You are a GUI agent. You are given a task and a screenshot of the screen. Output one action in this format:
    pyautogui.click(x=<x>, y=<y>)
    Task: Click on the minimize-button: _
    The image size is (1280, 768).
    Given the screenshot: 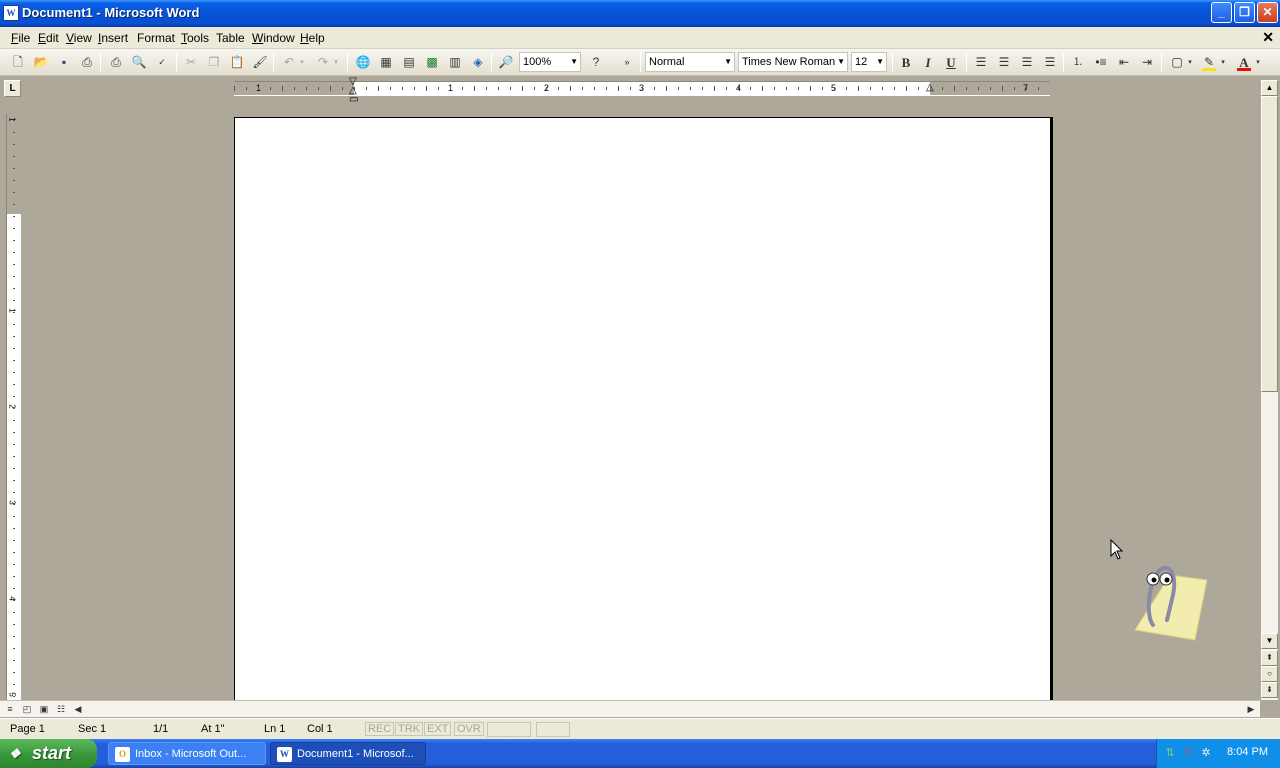 What is the action you would take?
    pyautogui.click(x=1221, y=12)
    